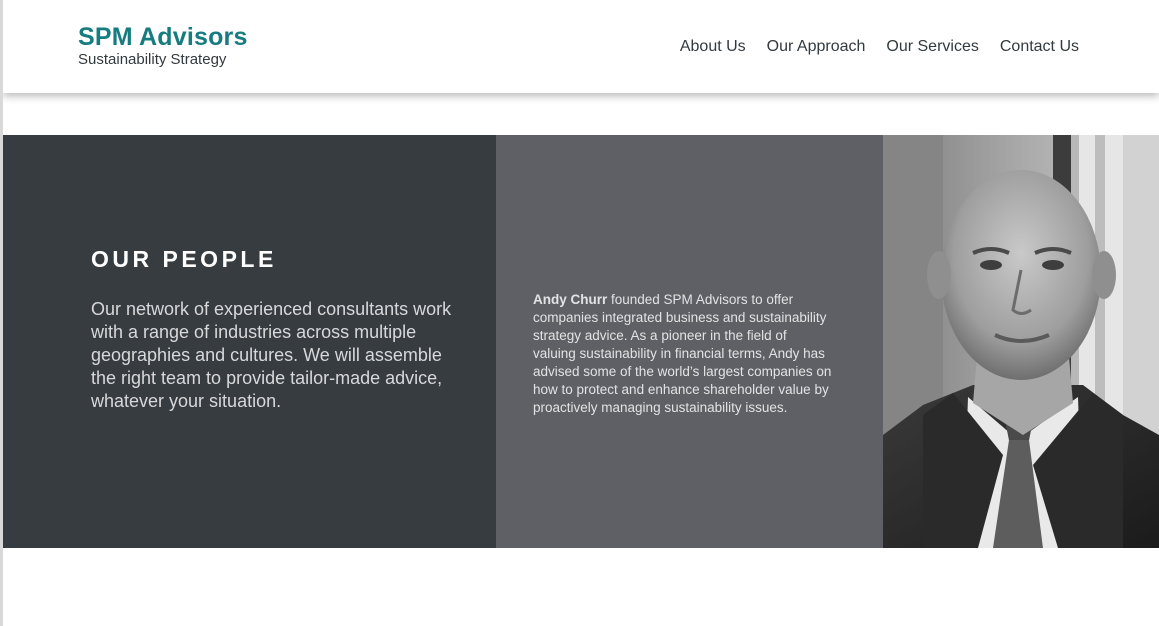 The width and height of the screenshot is (1159, 626). What do you see at coordinates (713, 47) in the screenshot?
I see `nav-about-us: About Us` at bounding box center [713, 47].